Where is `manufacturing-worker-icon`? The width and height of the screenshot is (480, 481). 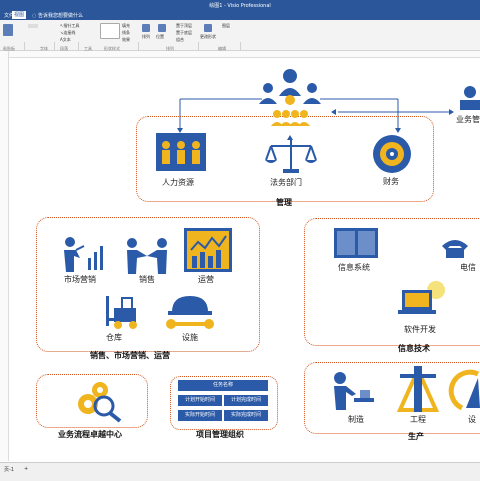 manufacturing-worker-icon is located at coordinates (352, 392).